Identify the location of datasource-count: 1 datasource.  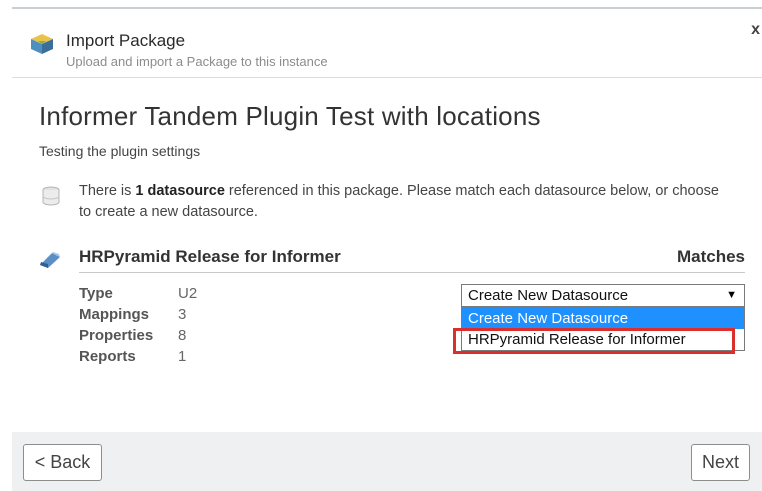
(180, 191).